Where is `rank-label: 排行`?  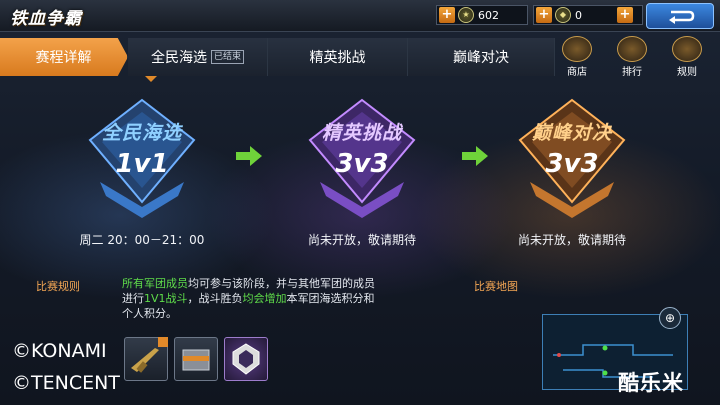
rank-label: 排行 is located at coordinates (632, 72).